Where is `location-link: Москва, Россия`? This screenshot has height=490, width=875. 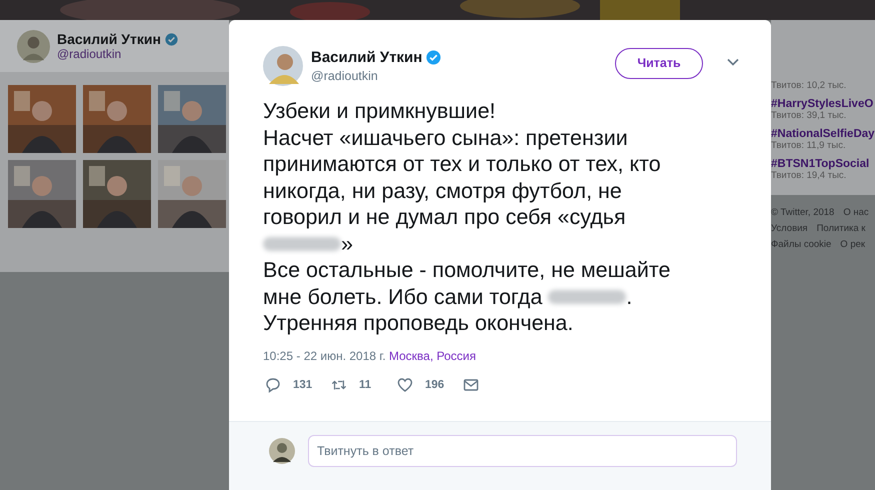
location-link: Москва, Россия is located at coordinates (432, 355).